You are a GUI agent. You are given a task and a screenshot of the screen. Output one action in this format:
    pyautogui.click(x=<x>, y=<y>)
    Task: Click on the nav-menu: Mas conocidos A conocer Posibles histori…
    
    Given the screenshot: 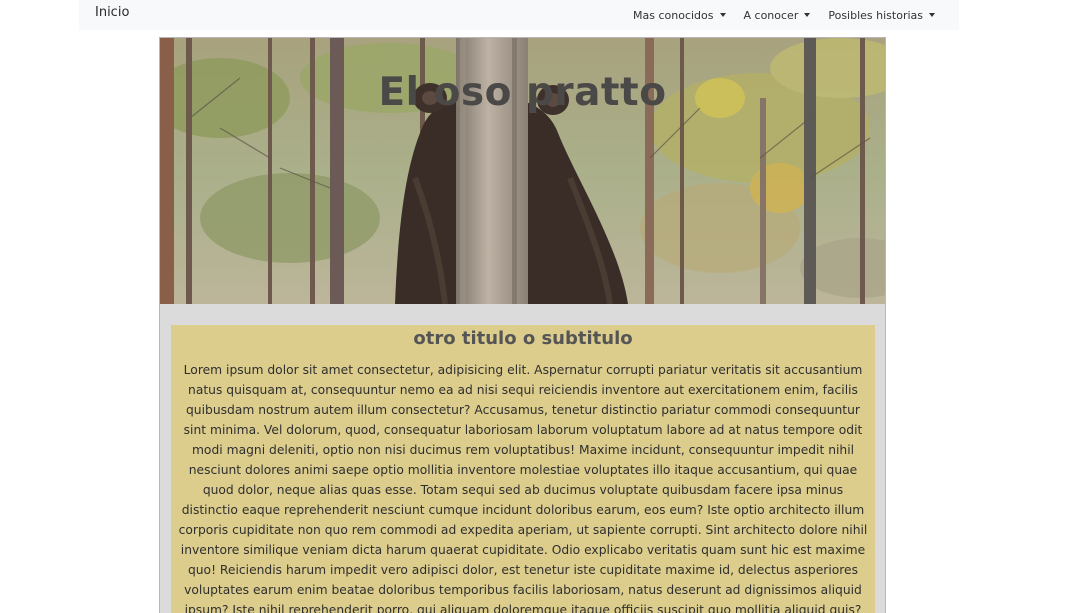 What is the action you would take?
    pyautogui.click(x=784, y=15)
    